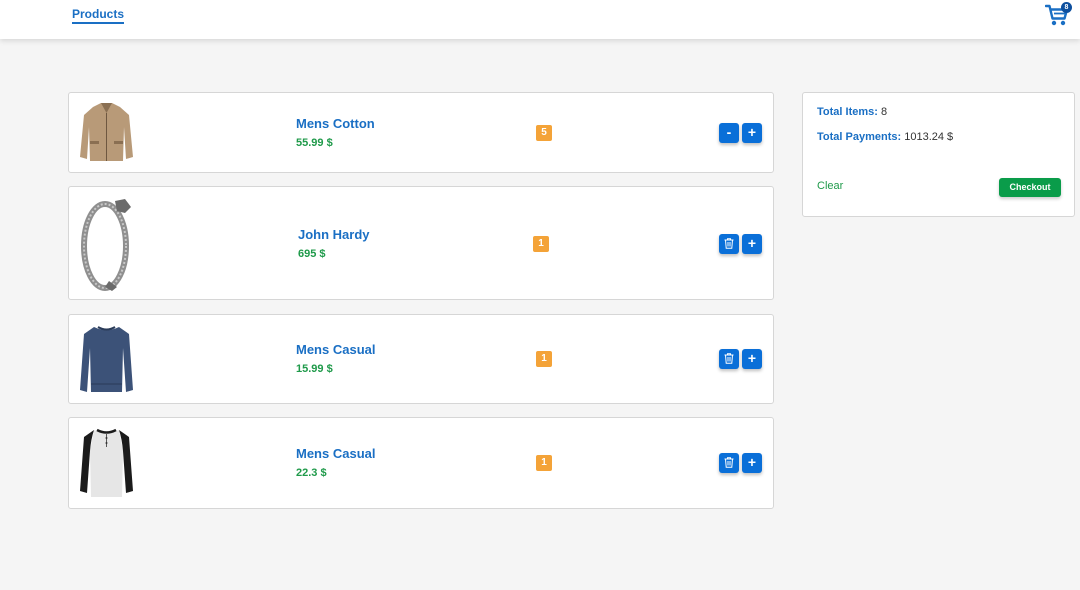 This screenshot has width=1080, height=590. What do you see at coordinates (544, 133) in the screenshot?
I see `quantity-badge: 5` at bounding box center [544, 133].